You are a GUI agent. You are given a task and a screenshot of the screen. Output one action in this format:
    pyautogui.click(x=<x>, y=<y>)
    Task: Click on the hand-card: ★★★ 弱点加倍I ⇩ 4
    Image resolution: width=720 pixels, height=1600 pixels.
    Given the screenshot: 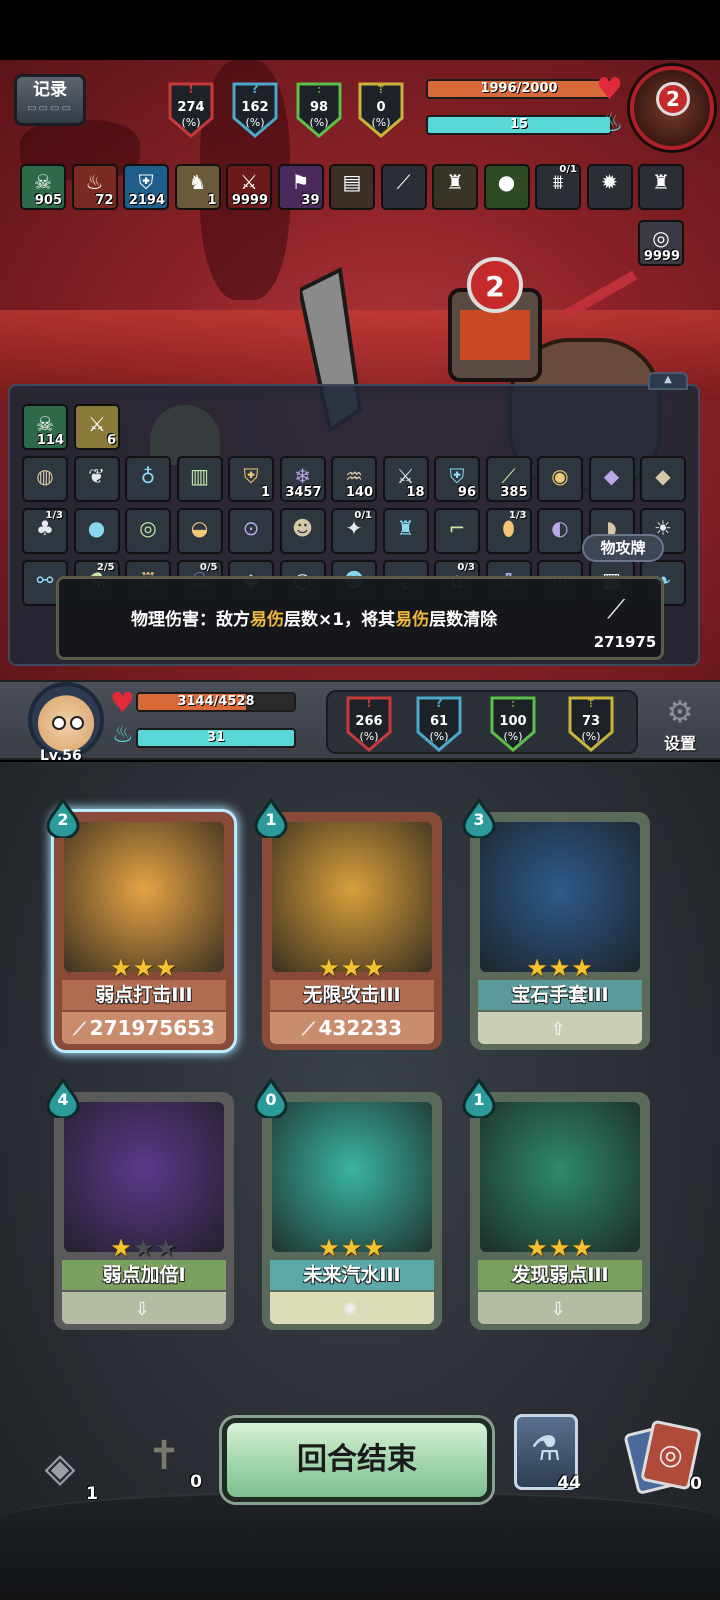 What is the action you would take?
    pyautogui.click(x=140, y=1203)
    